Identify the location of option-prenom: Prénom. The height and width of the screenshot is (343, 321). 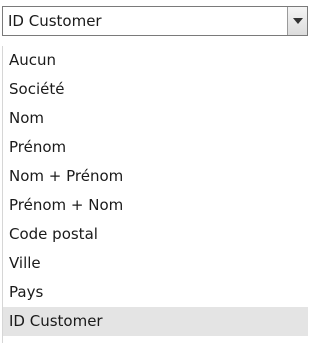
(155, 147).